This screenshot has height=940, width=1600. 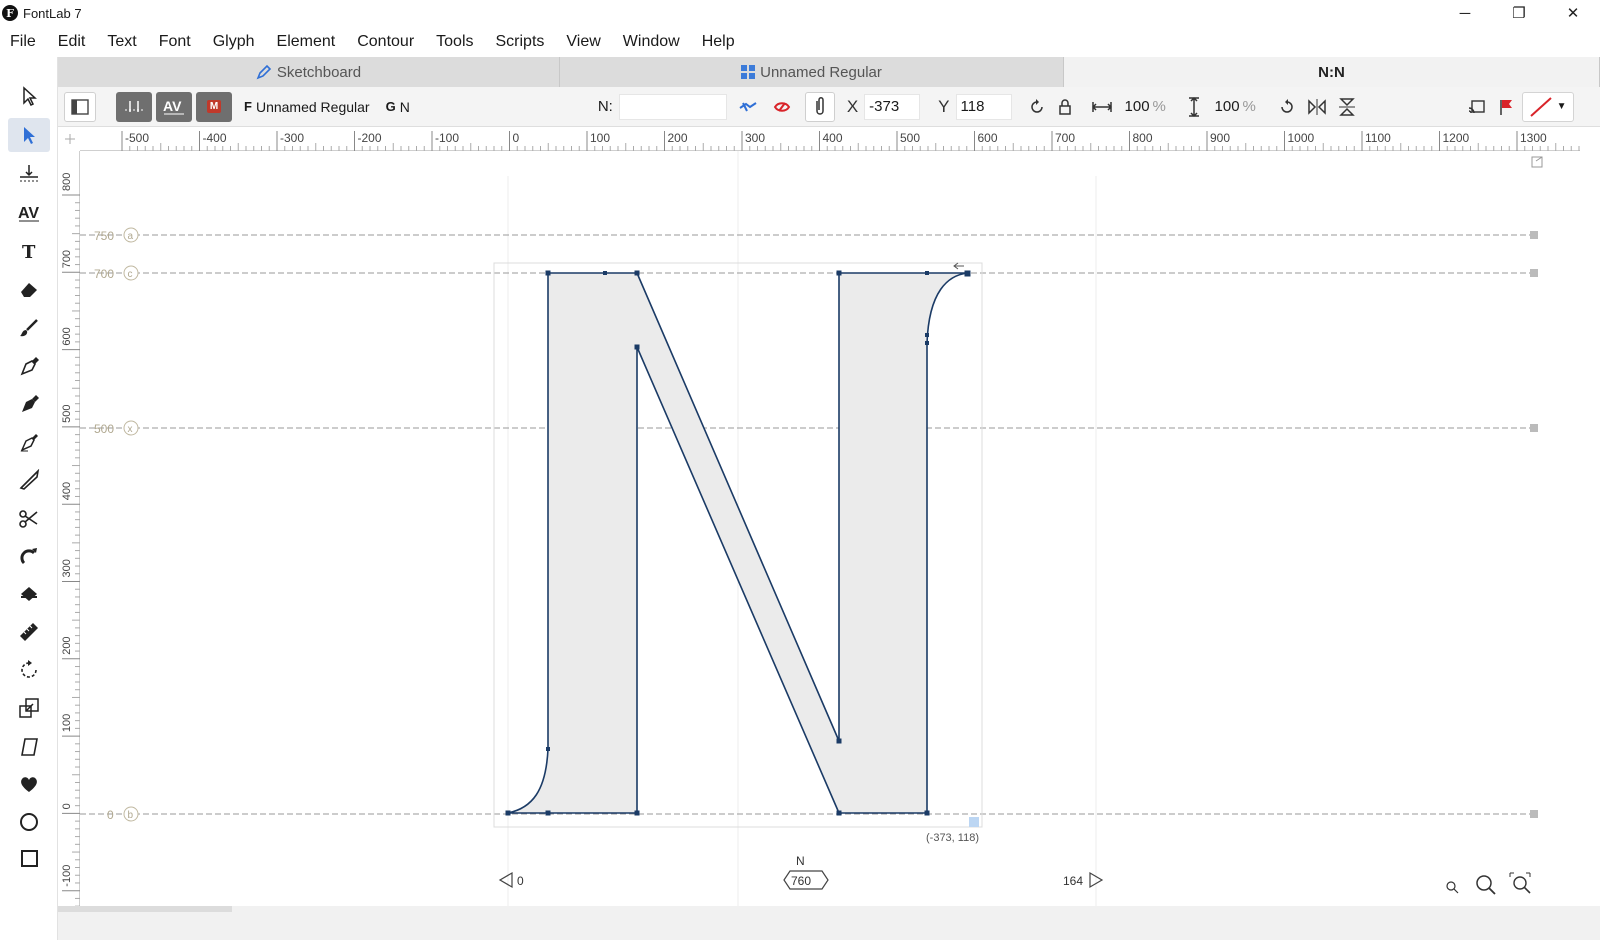 What do you see at coordinates (892, 106) in the screenshot?
I see `x-field: -373` at bounding box center [892, 106].